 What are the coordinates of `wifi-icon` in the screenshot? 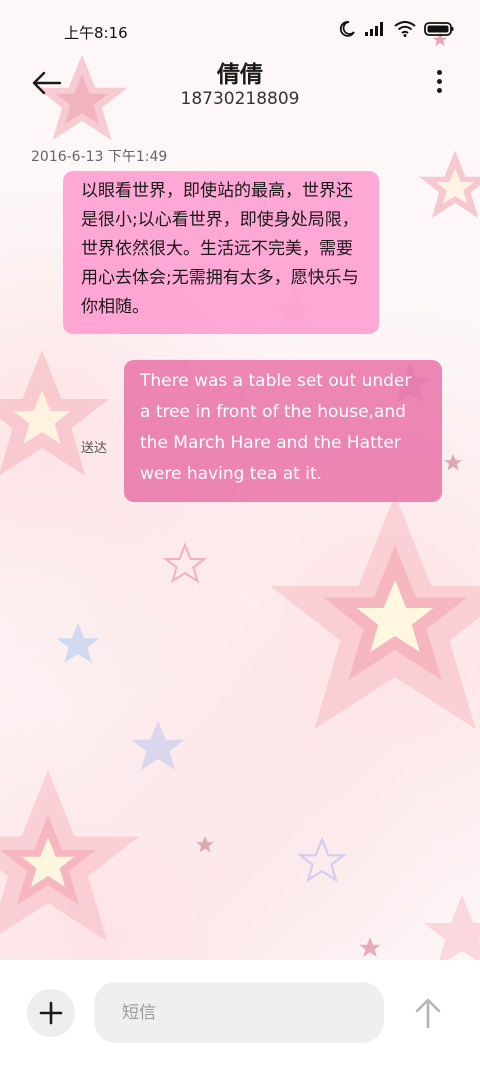 It's located at (405, 31).